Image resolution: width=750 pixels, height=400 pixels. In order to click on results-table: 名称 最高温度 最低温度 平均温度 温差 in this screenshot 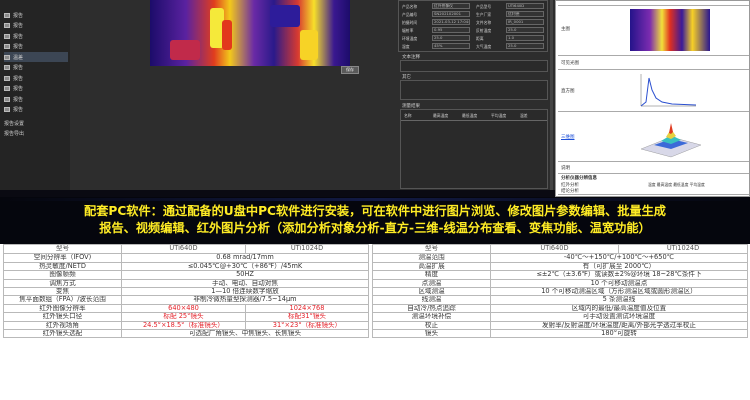, I will do `click(474, 149)`.